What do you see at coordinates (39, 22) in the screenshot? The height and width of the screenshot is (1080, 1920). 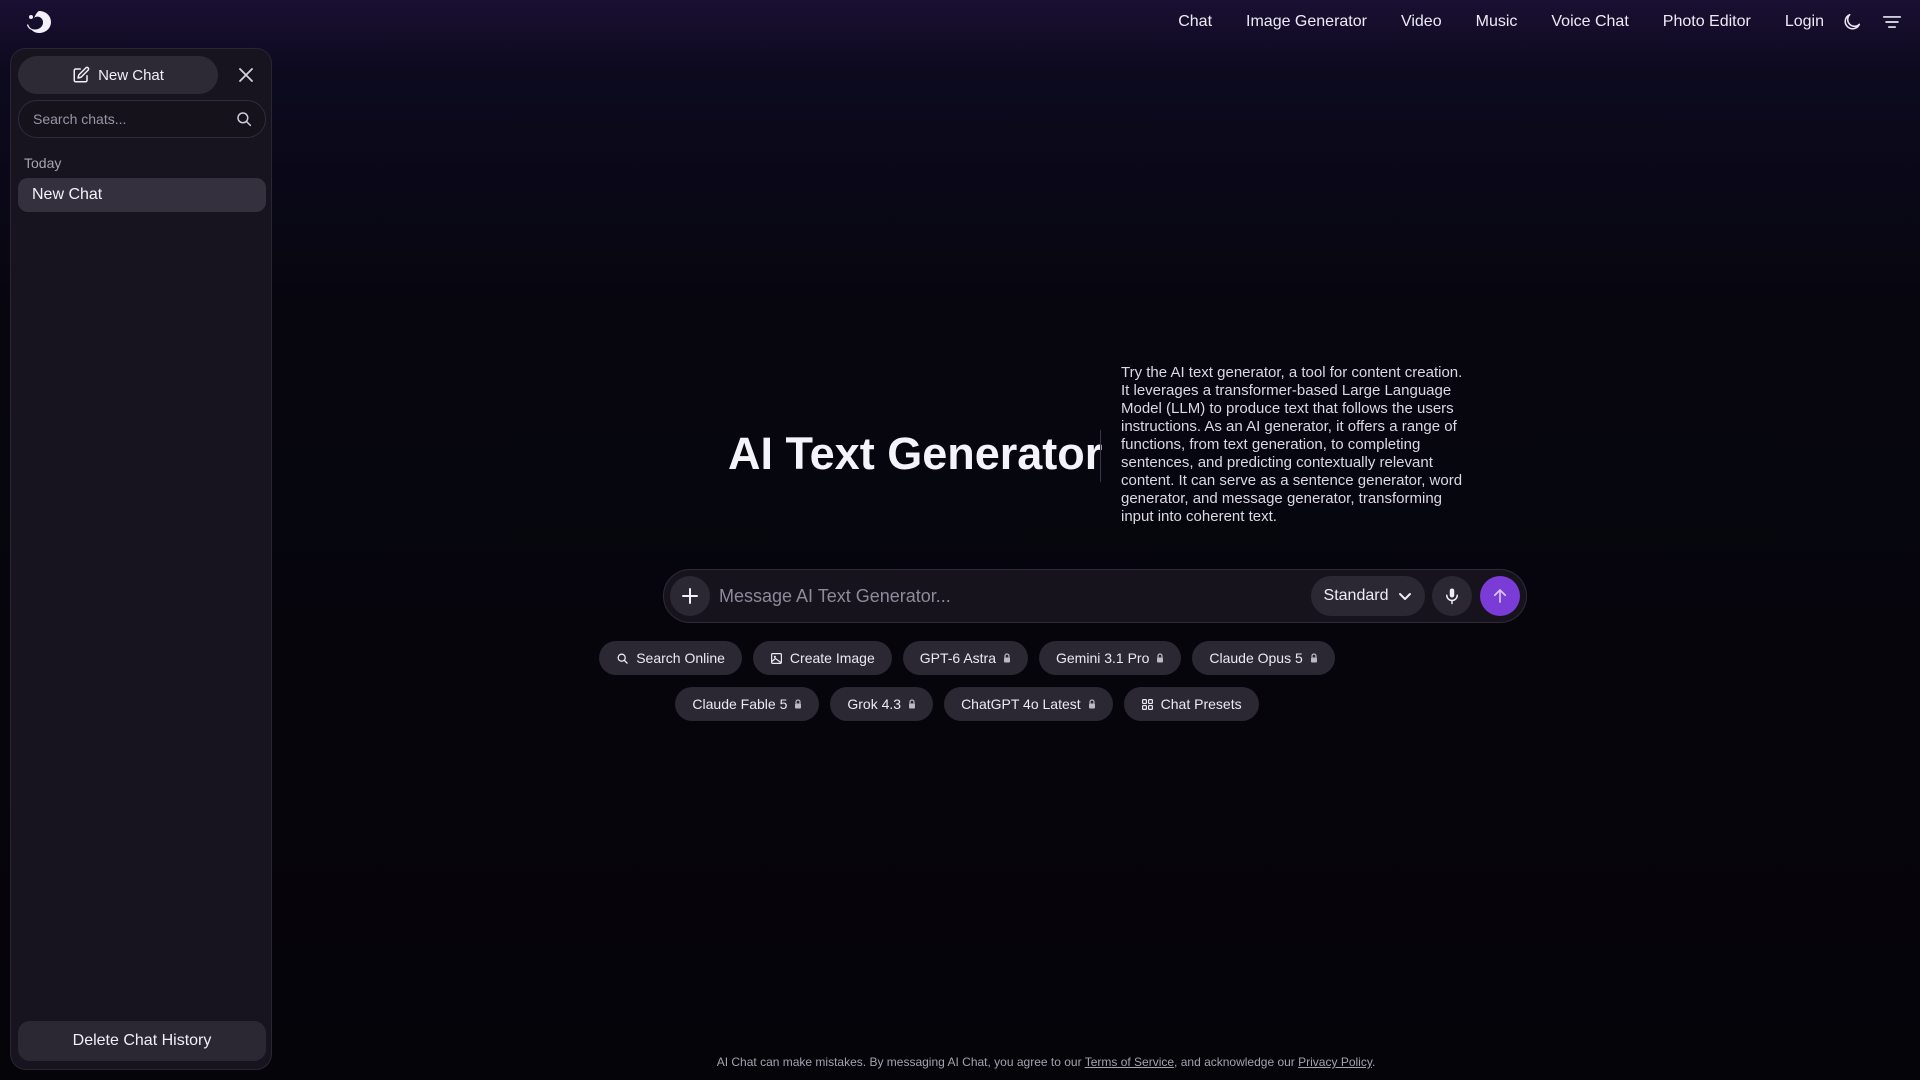 I see `logo-icon` at bounding box center [39, 22].